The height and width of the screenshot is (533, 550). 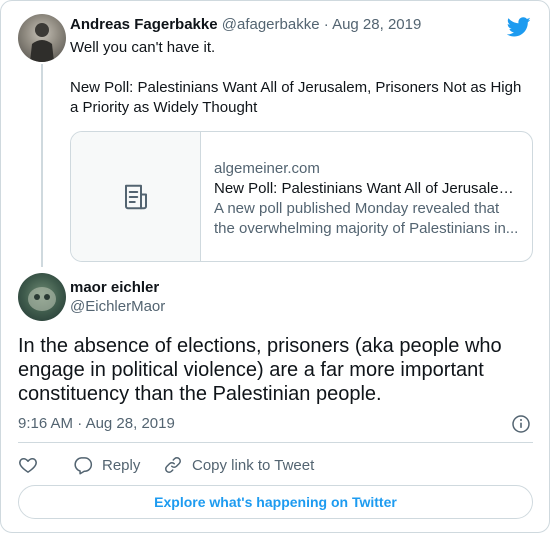 I want to click on tweet-time: 9:16 AM, so click(x=46, y=423).